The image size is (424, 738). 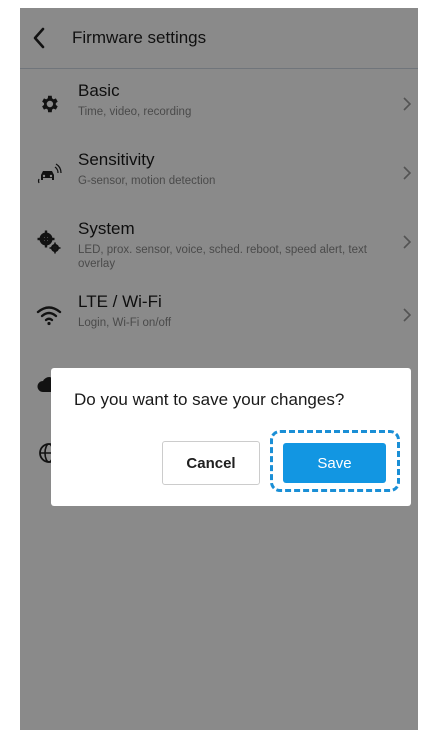 I want to click on save-button: Save, so click(x=334, y=463).